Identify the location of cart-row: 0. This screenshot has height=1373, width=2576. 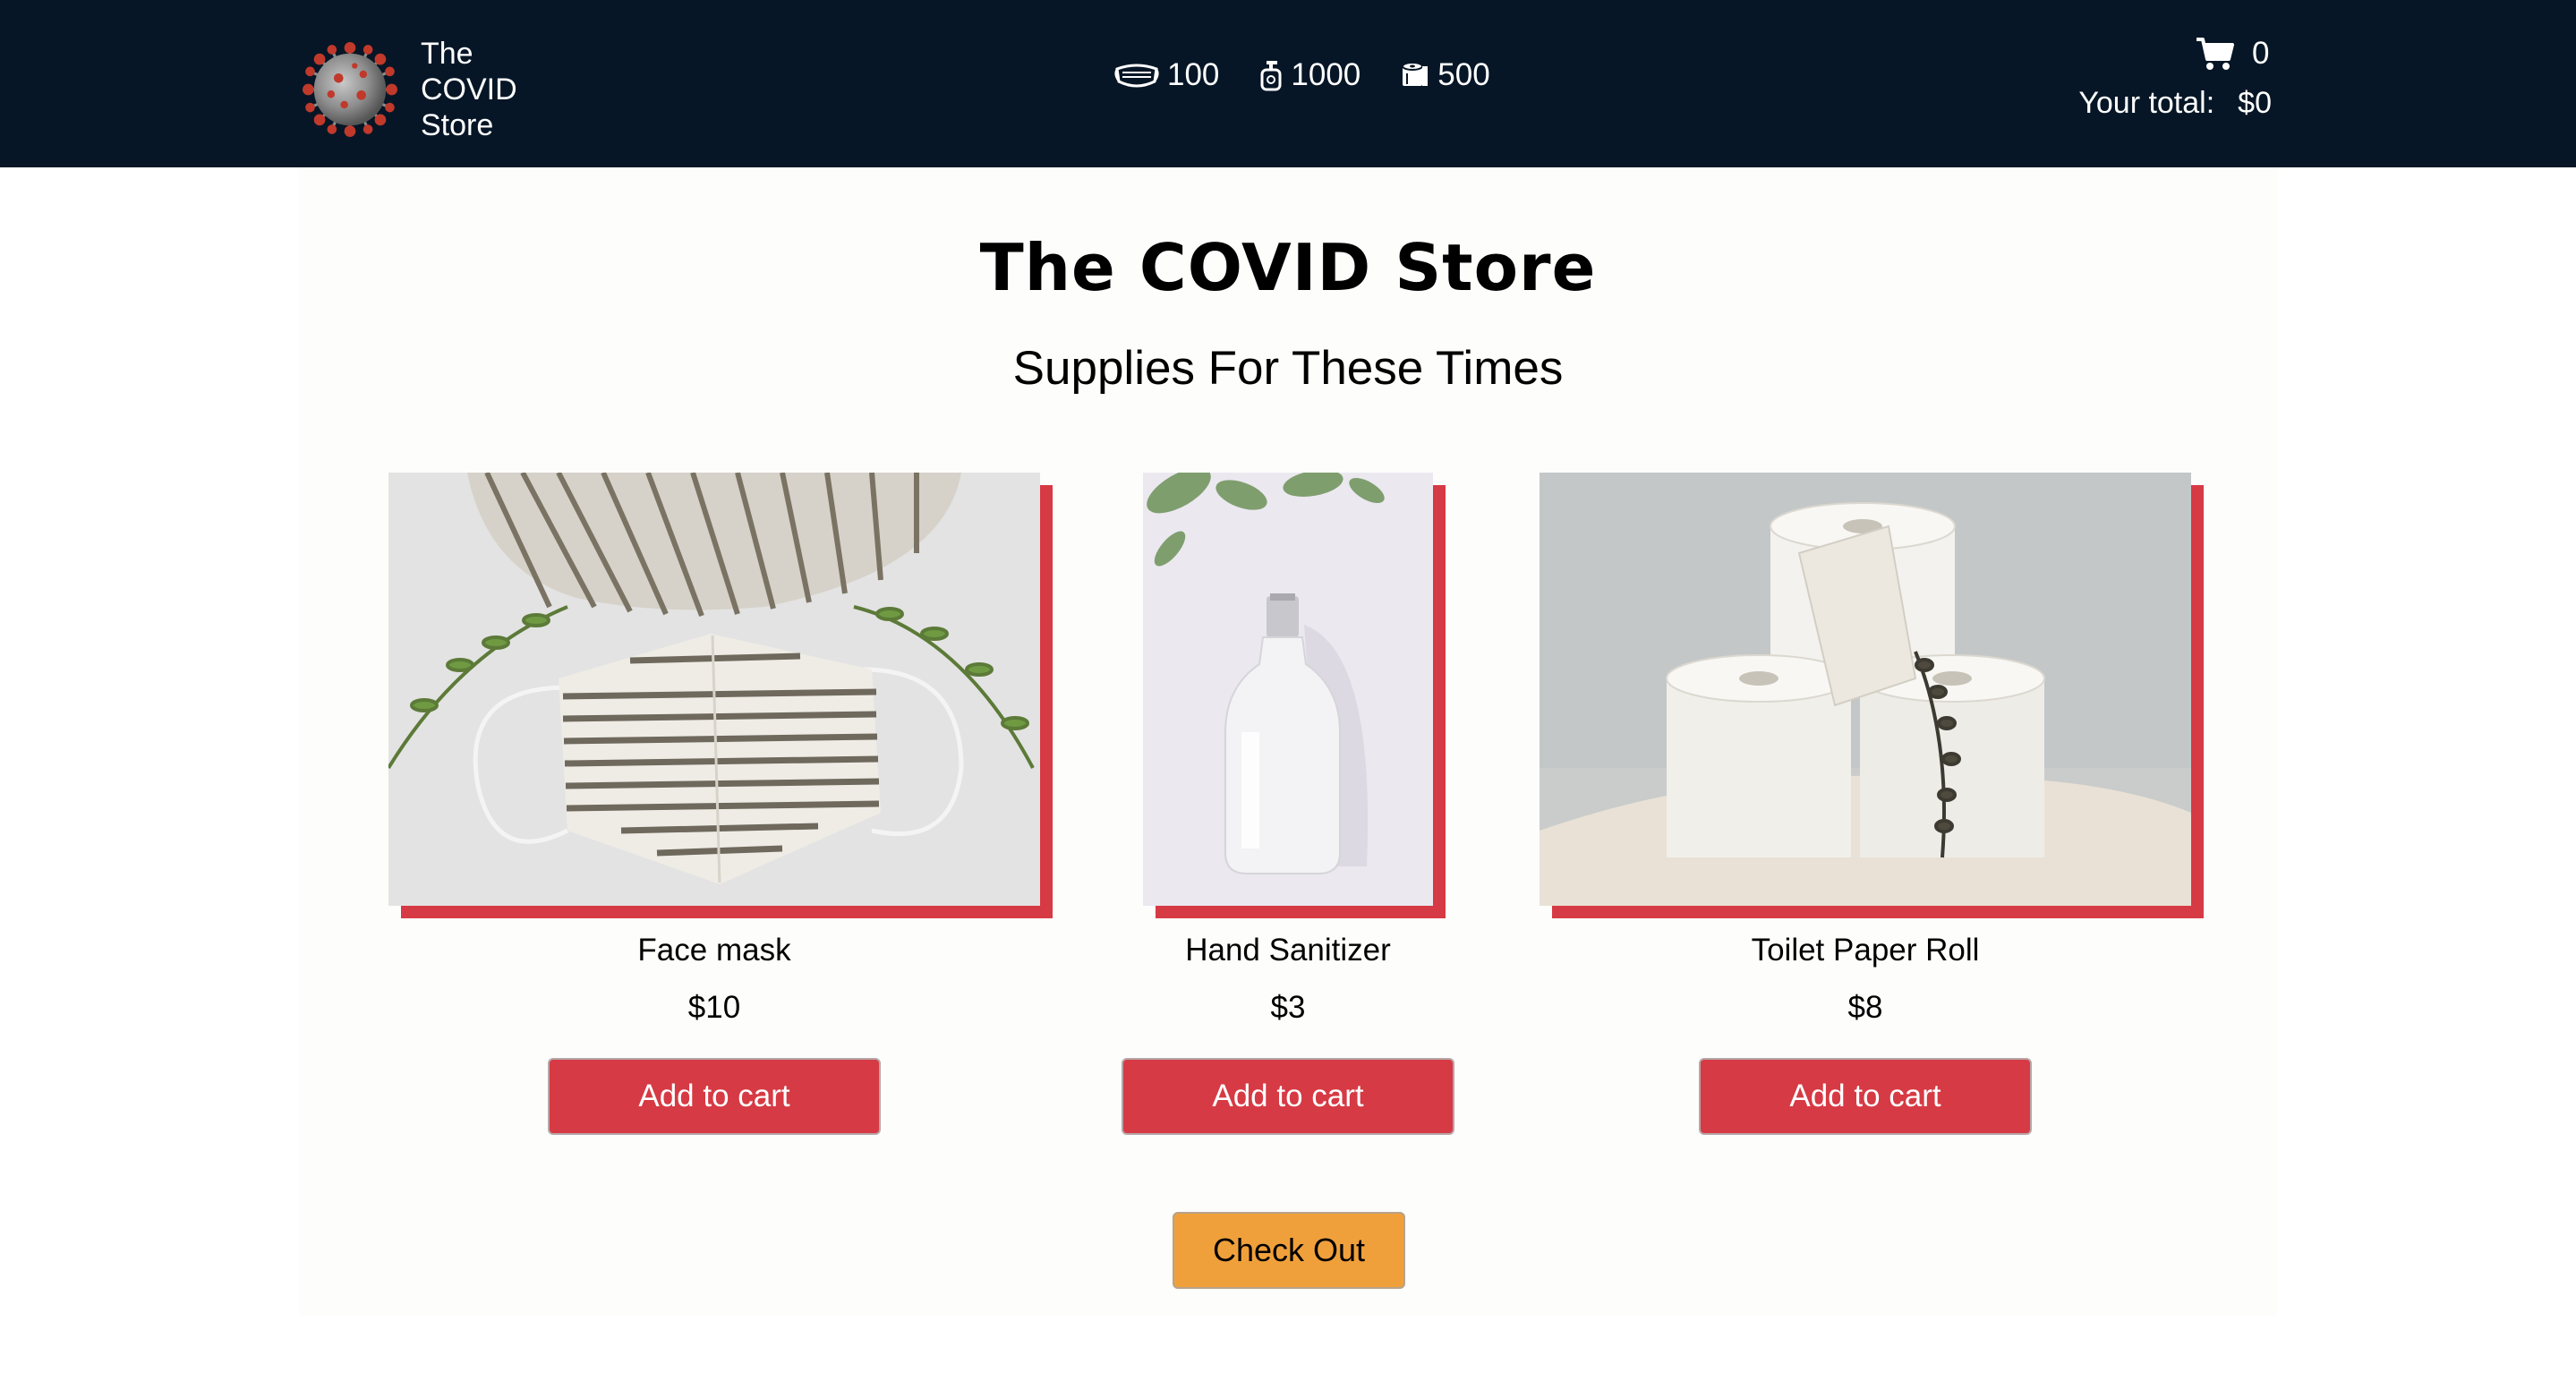
(2175, 54).